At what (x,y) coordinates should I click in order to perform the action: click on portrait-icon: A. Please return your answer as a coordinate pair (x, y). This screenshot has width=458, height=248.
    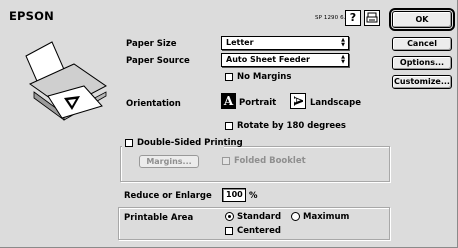
    Looking at the image, I should click on (228, 101).